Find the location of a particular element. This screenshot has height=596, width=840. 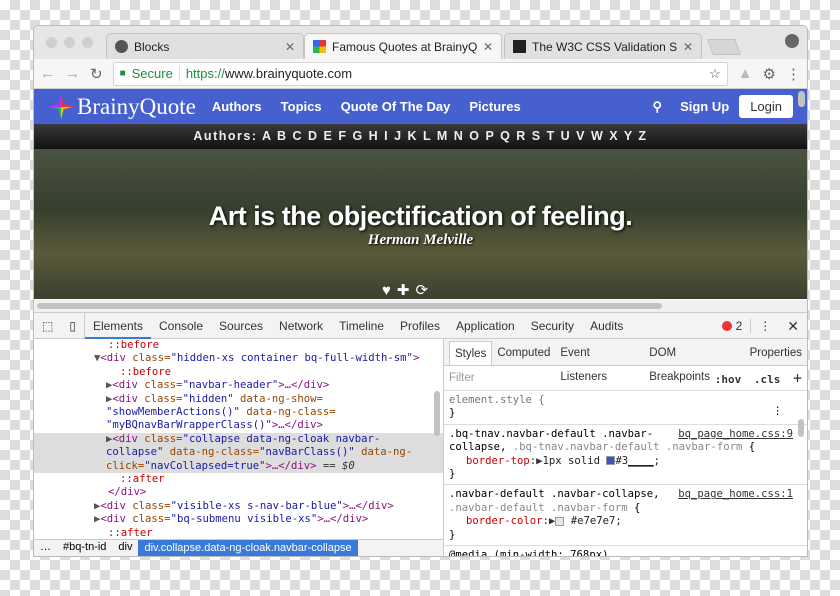

tab-dom-breakpoints: DOM Breakpoints is located at coordinates (694, 362).